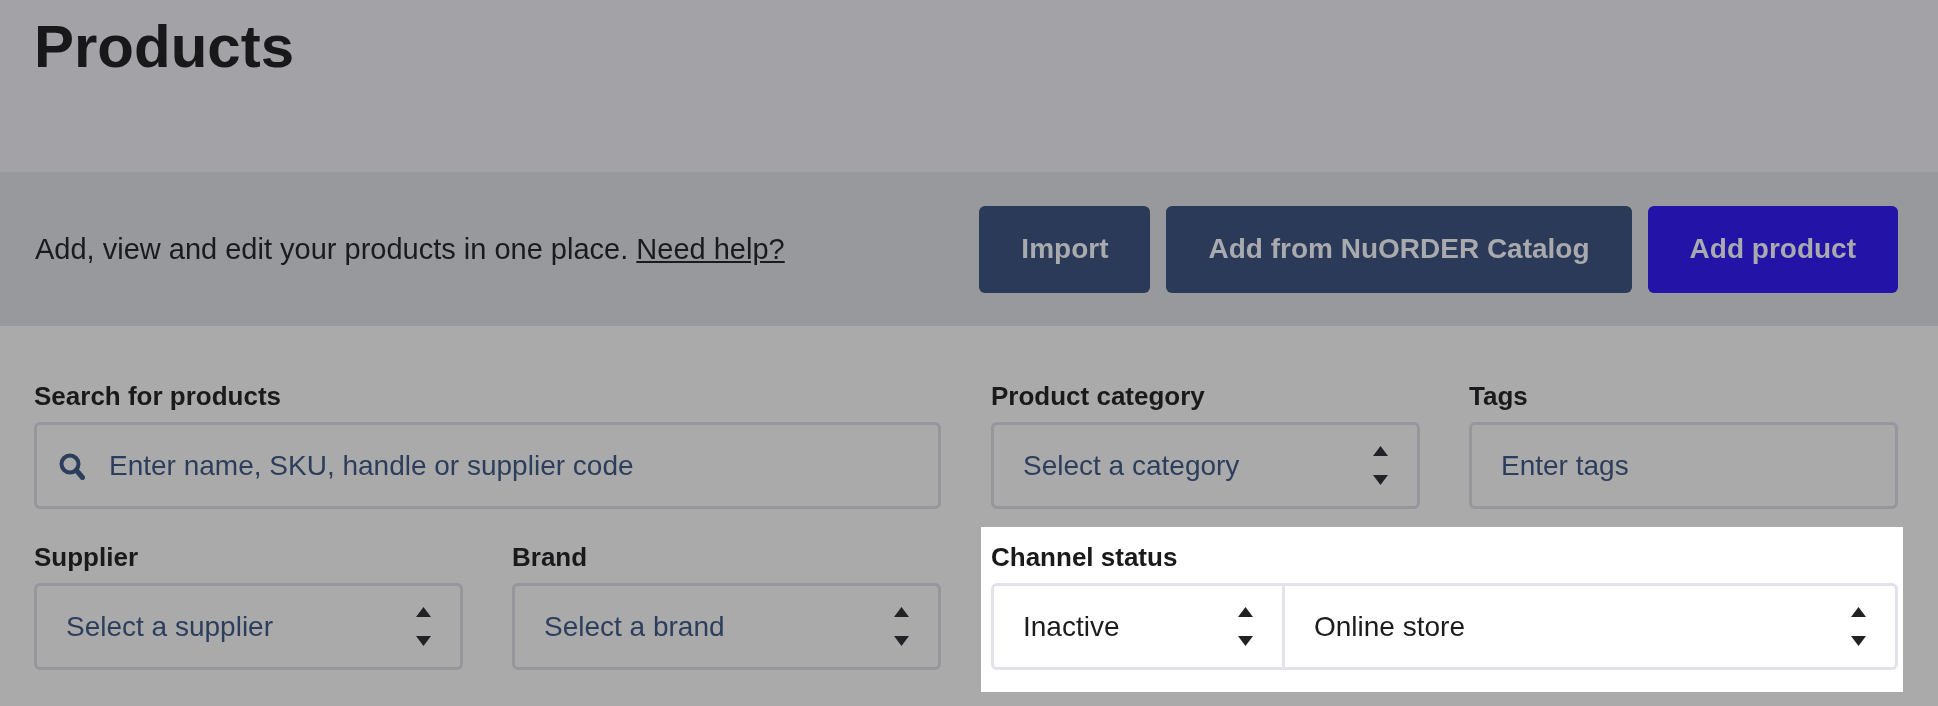 The height and width of the screenshot is (706, 1938). What do you see at coordinates (1683, 465) in the screenshot?
I see `tags-field: Enter tags` at bounding box center [1683, 465].